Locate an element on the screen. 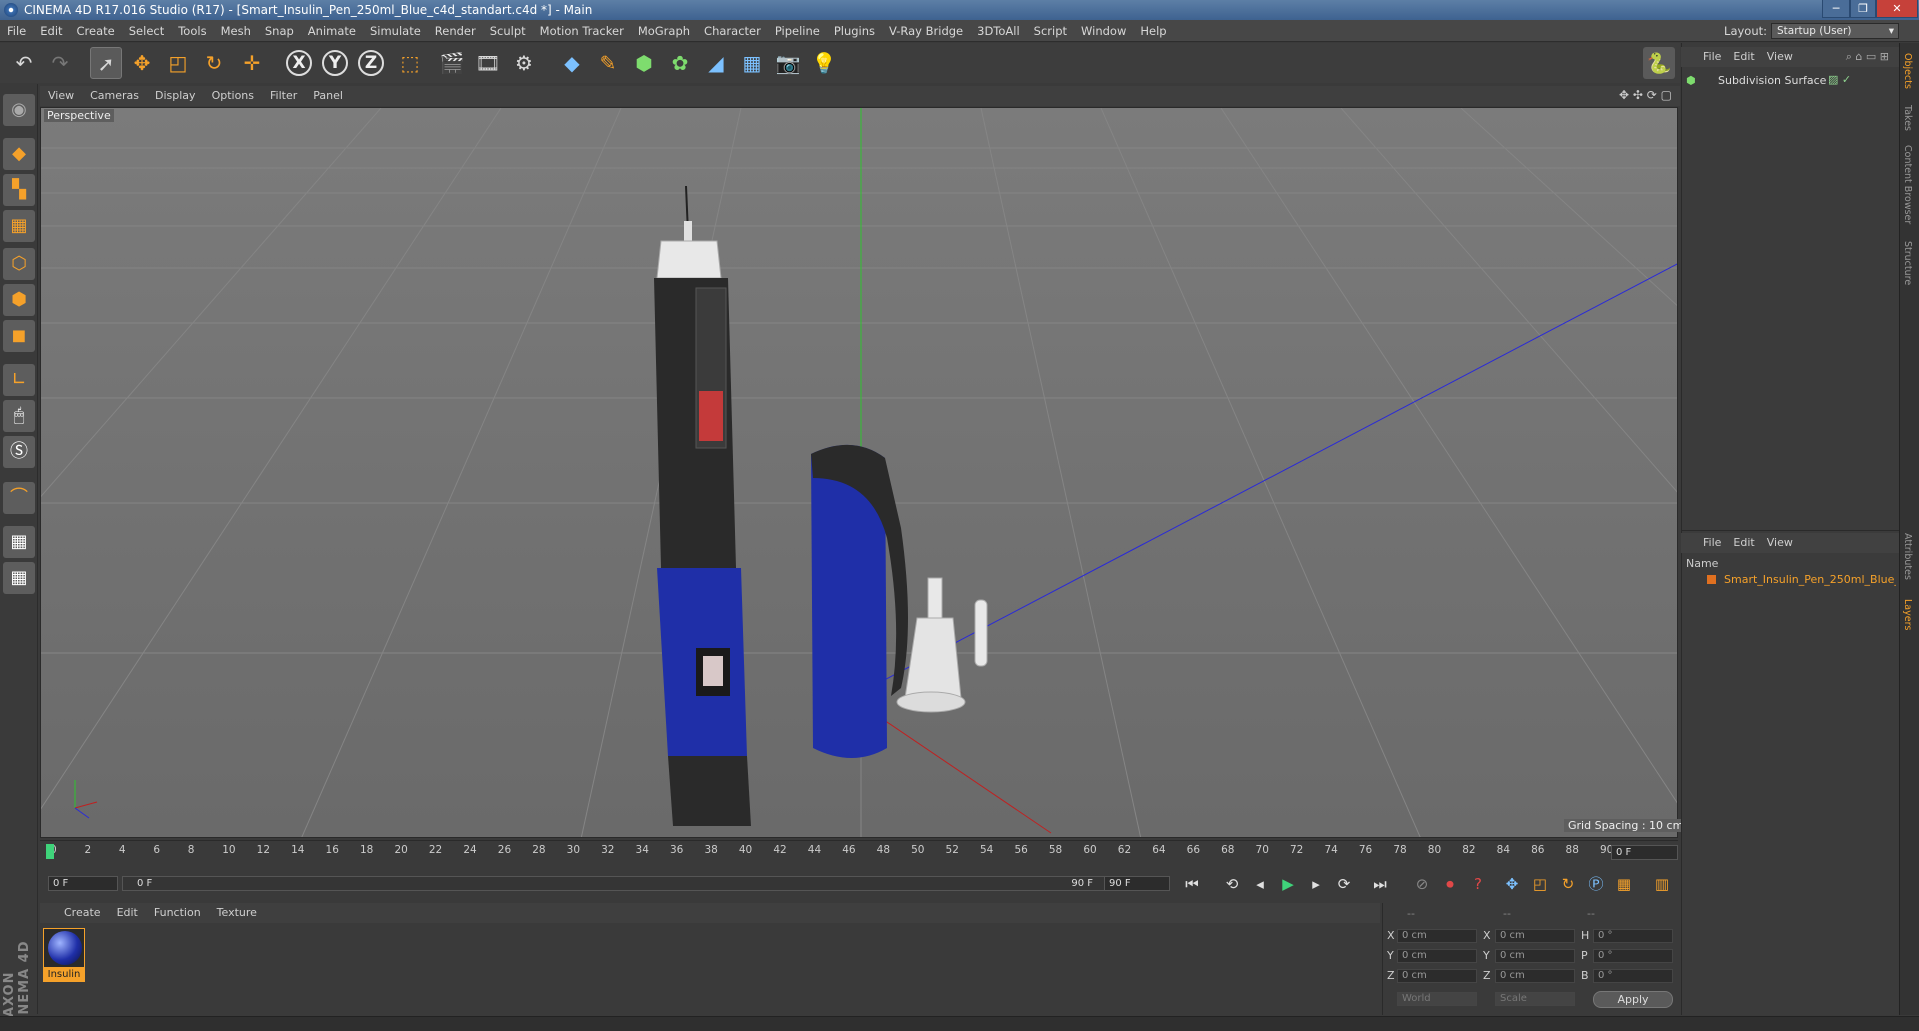  polygons-mode-icon: ◼ is located at coordinates (19, 336).